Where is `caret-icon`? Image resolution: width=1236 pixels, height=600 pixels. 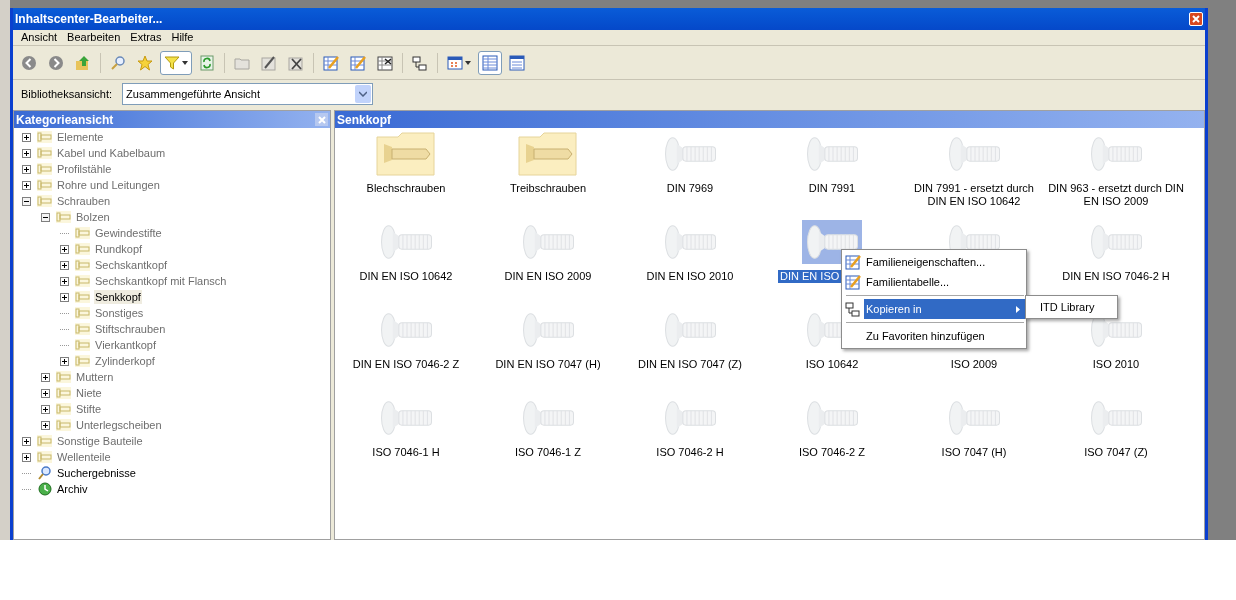
caret-icon is located at coordinates (468, 62).